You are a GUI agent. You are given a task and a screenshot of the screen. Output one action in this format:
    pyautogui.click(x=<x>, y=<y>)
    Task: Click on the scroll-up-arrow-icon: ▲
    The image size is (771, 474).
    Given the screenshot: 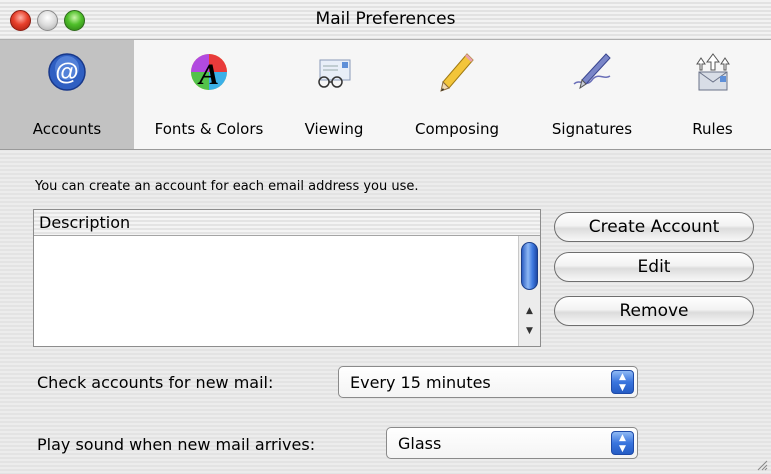 What is the action you would take?
    pyautogui.click(x=529, y=311)
    